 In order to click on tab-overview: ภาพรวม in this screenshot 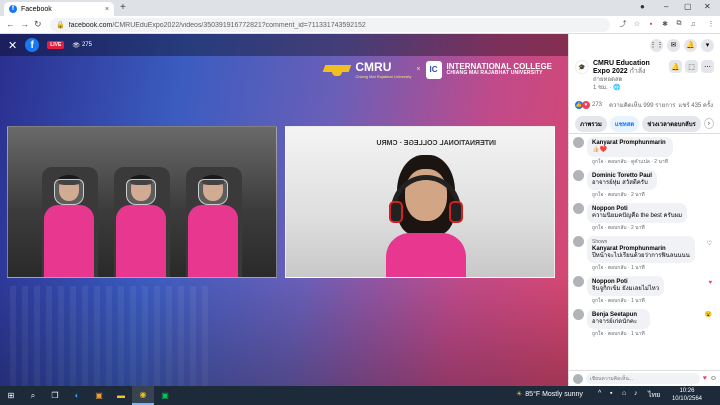, I will do `click(591, 123)`.